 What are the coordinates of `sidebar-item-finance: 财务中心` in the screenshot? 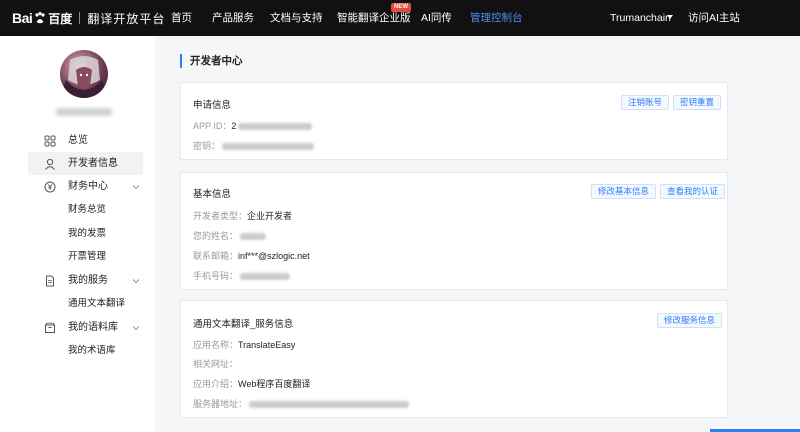 It's located at (85, 186).